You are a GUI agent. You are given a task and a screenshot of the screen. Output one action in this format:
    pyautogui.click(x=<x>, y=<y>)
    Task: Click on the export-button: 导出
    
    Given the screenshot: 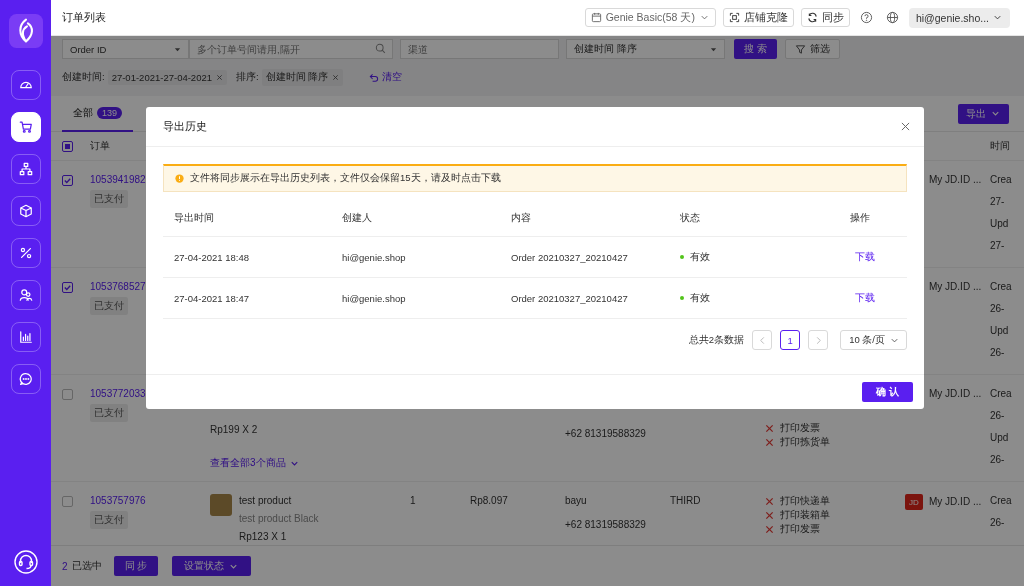 What is the action you would take?
    pyautogui.click(x=983, y=113)
    